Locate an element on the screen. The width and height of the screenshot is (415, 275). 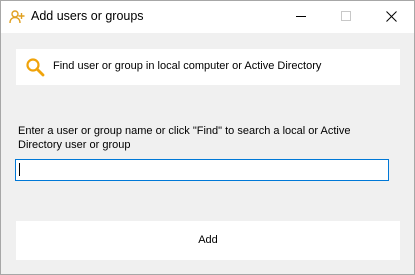
maximize-icon is located at coordinates (346, 16).